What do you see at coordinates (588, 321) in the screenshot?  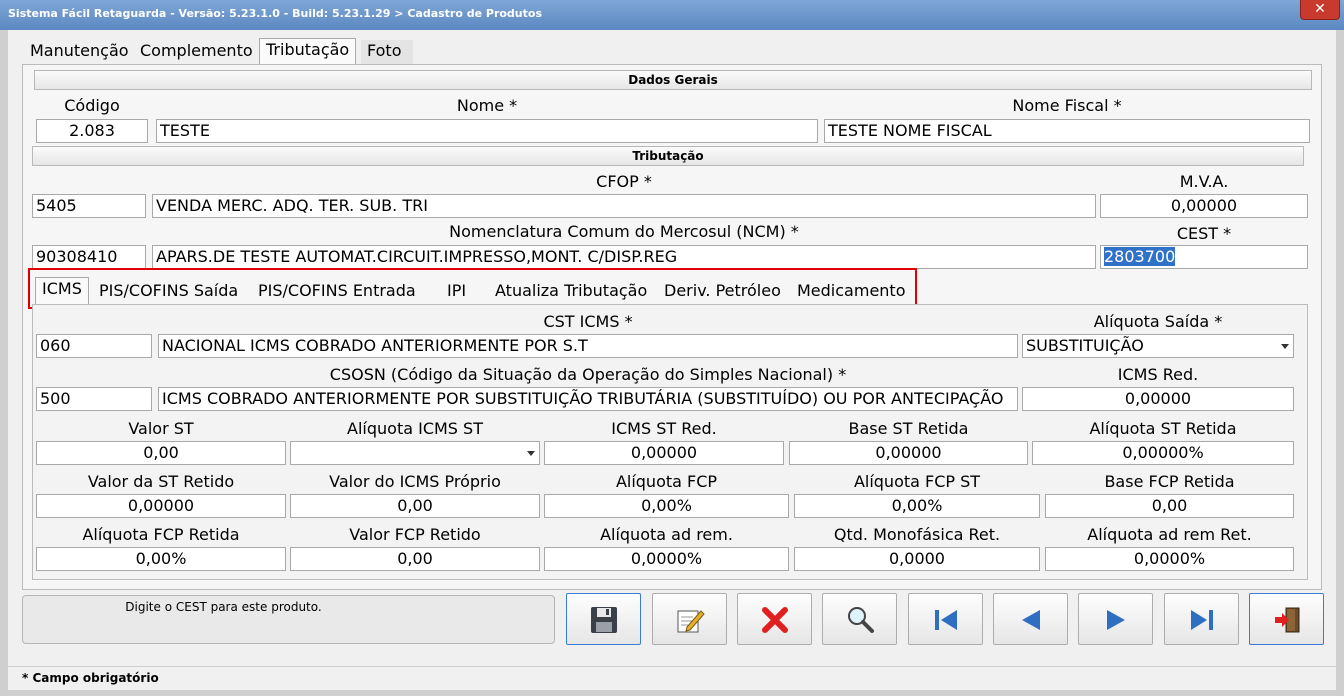 I see `cst-icms-label: CST ICMS *` at bounding box center [588, 321].